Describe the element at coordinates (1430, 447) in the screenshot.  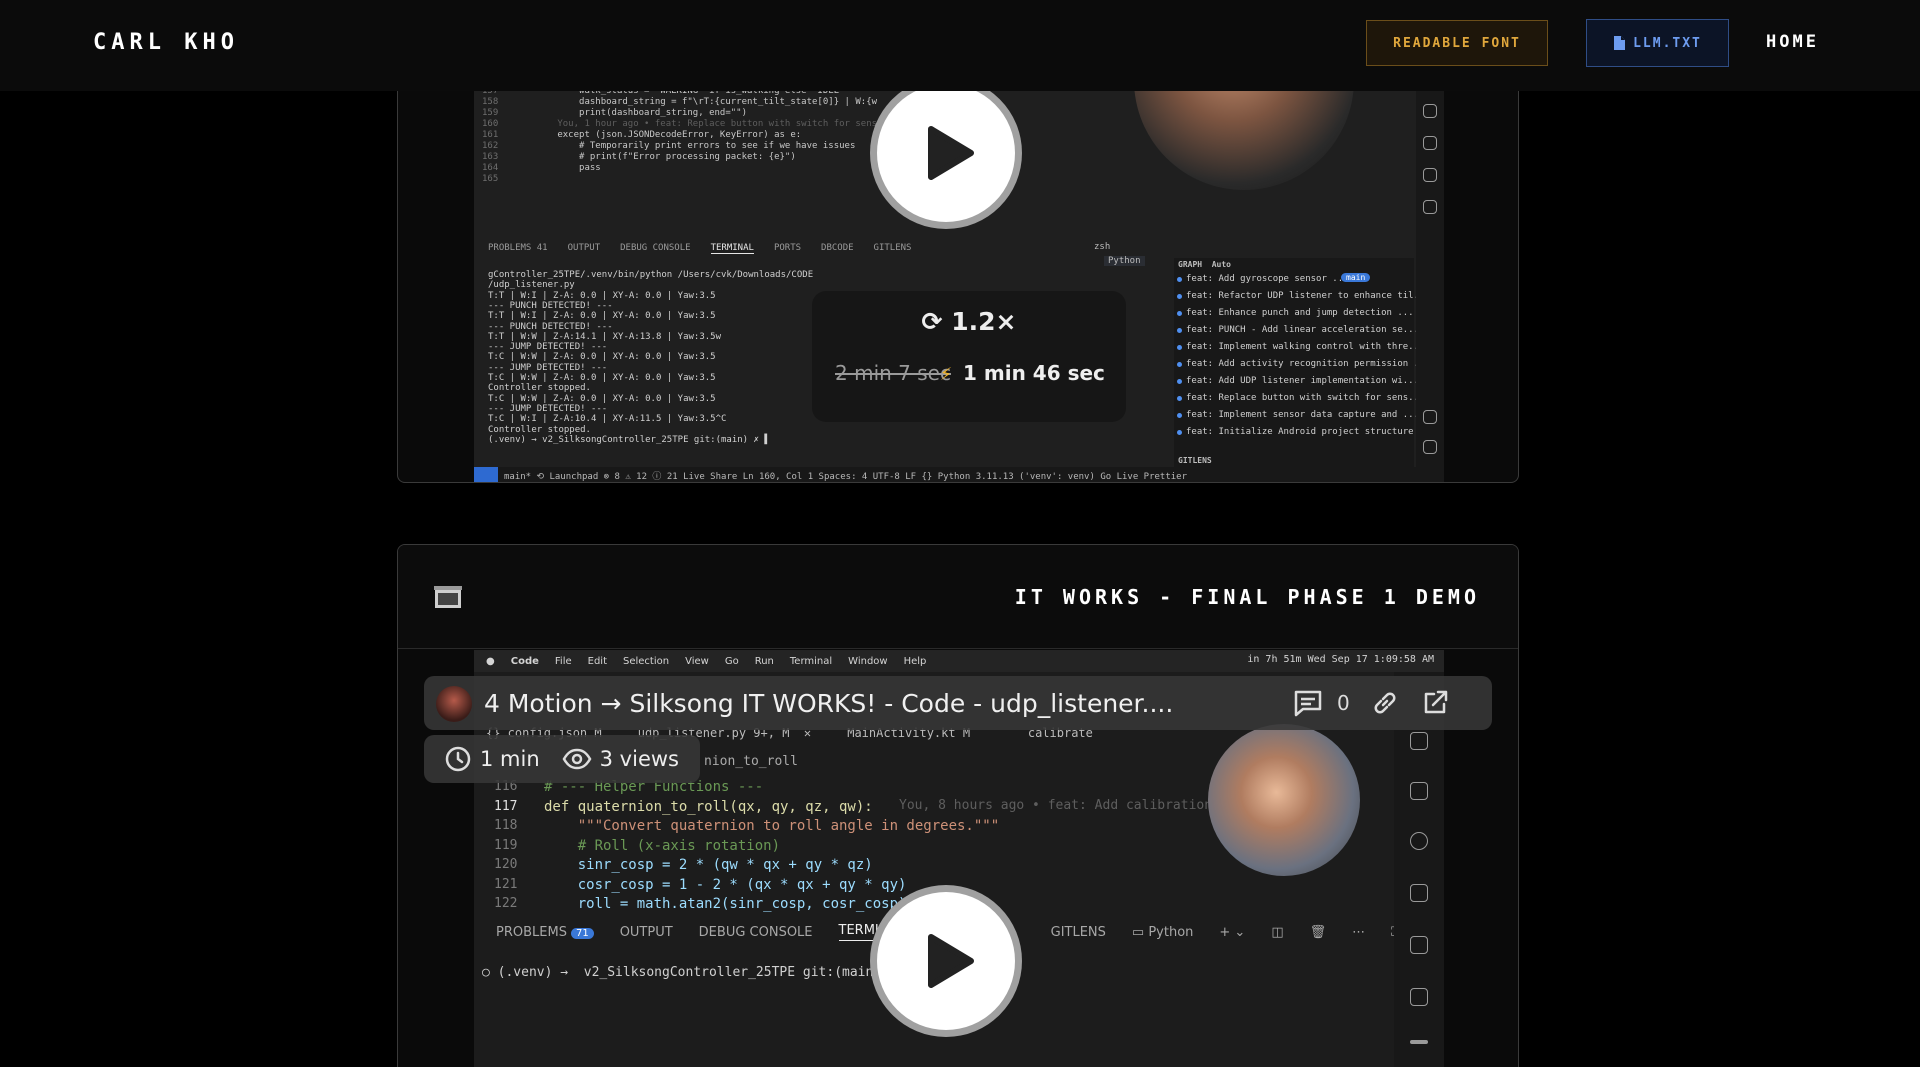
I see `settings-gear-icon` at that location.